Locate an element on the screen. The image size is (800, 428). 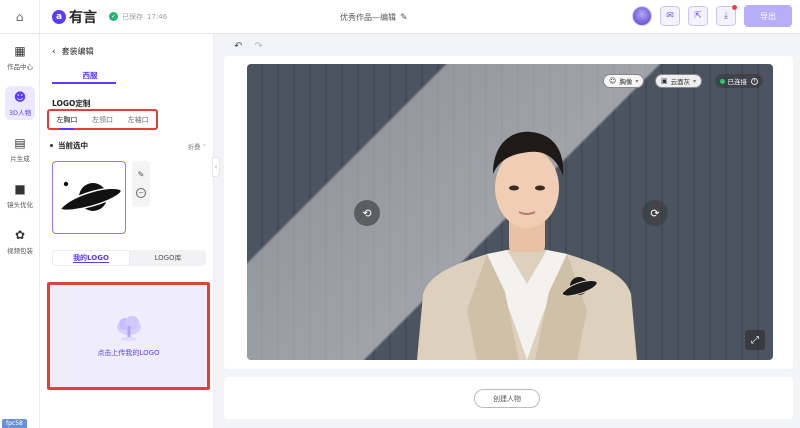
pose-selector: ☺ 胸像 ▾ is located at coordinates (624, 81).